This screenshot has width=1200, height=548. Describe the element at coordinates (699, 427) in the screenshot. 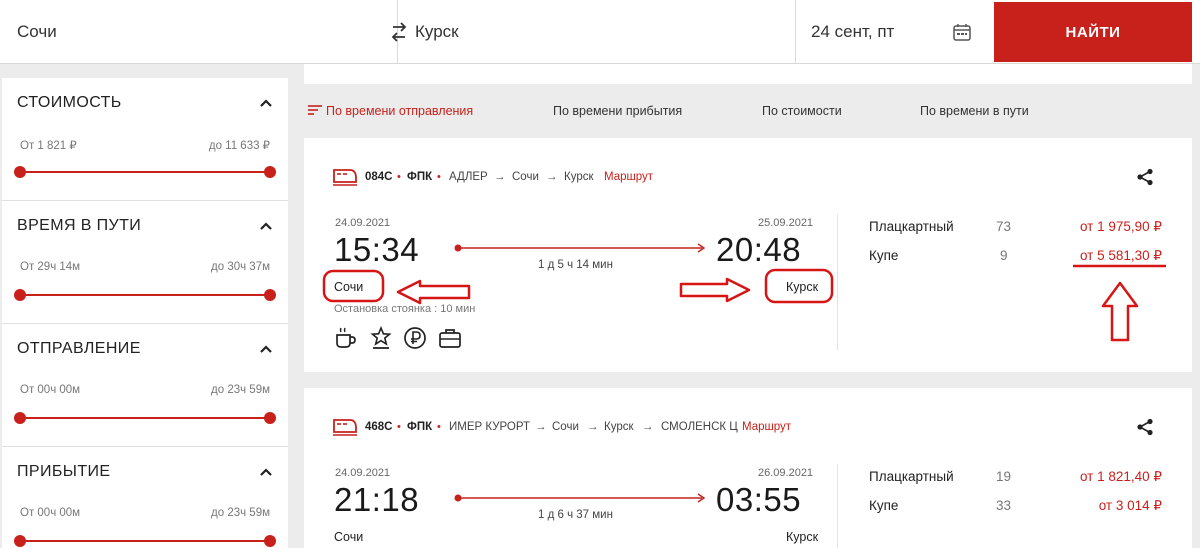

I see `route-station: СМОЛЕНСК Ц` at that location.